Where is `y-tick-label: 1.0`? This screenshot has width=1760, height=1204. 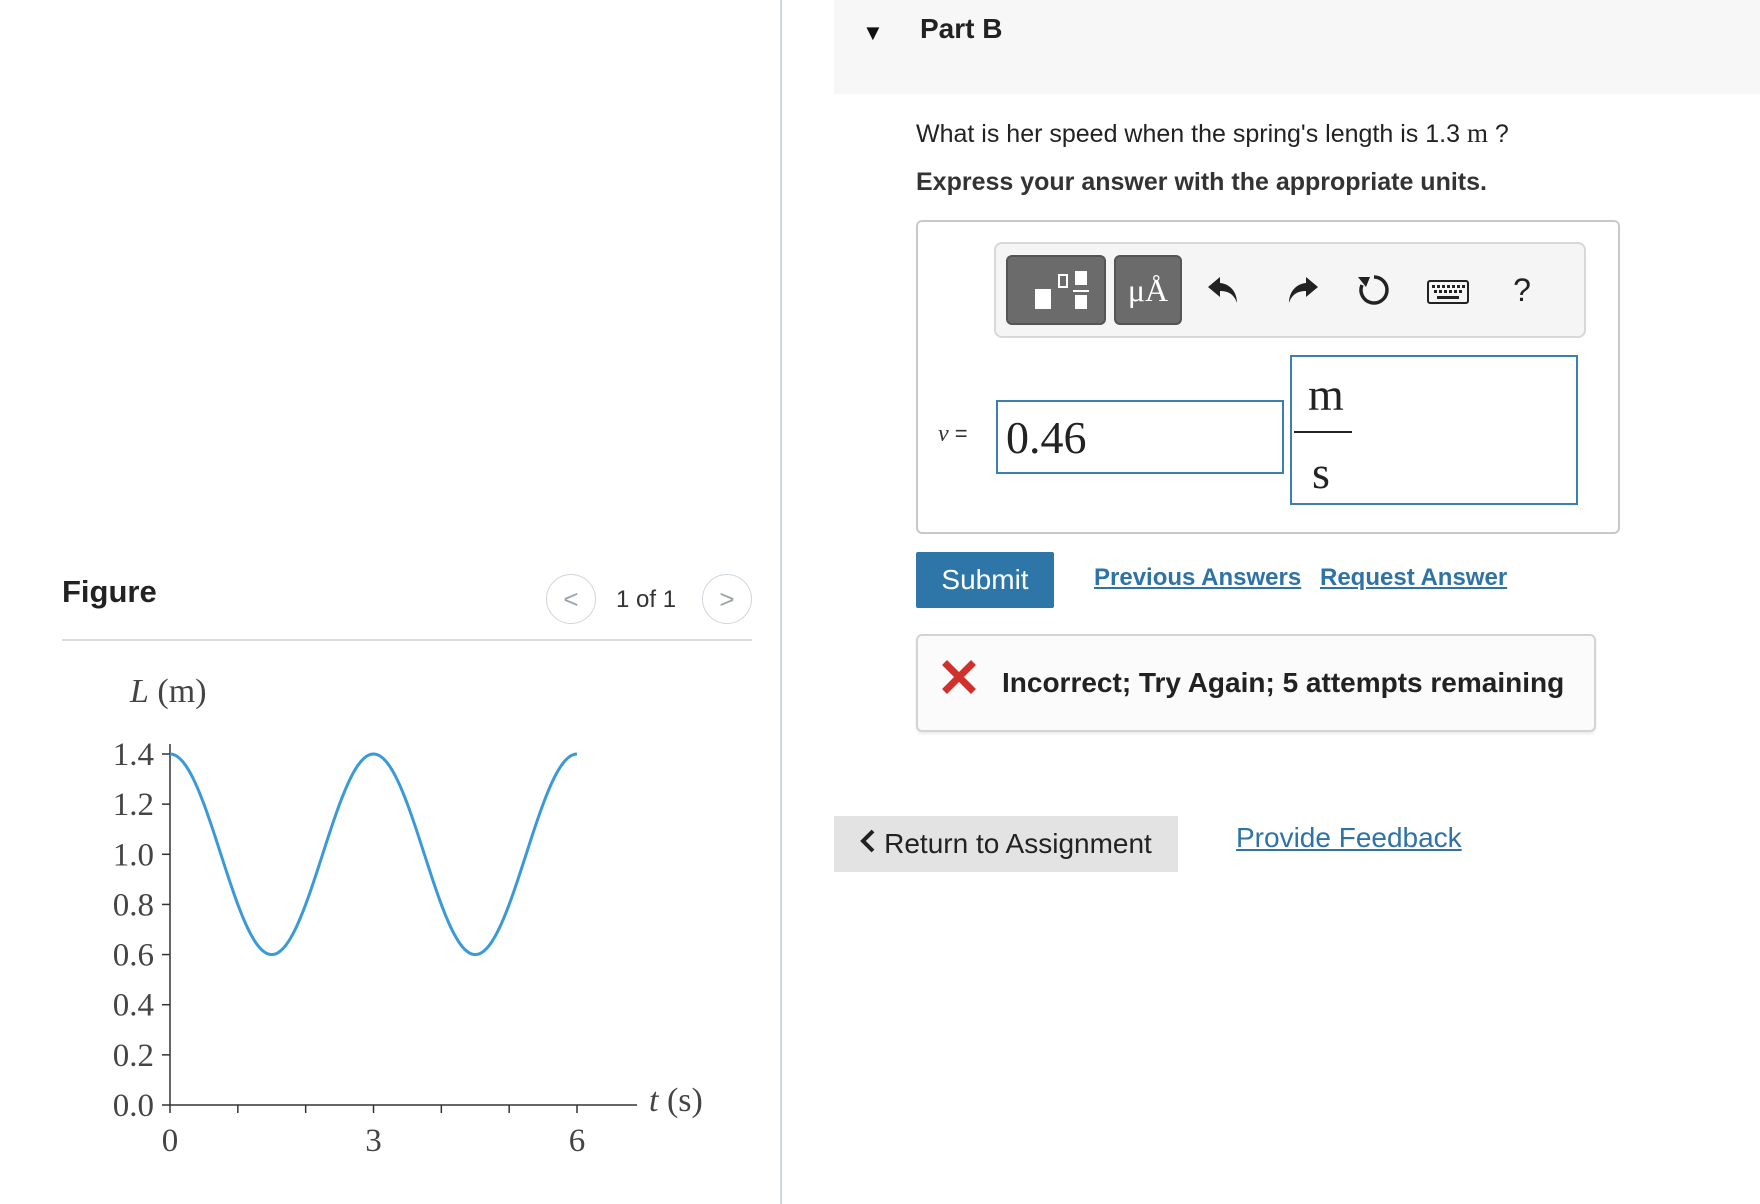
y-tick-label: 1.0 is located at coordinates (133, 855).